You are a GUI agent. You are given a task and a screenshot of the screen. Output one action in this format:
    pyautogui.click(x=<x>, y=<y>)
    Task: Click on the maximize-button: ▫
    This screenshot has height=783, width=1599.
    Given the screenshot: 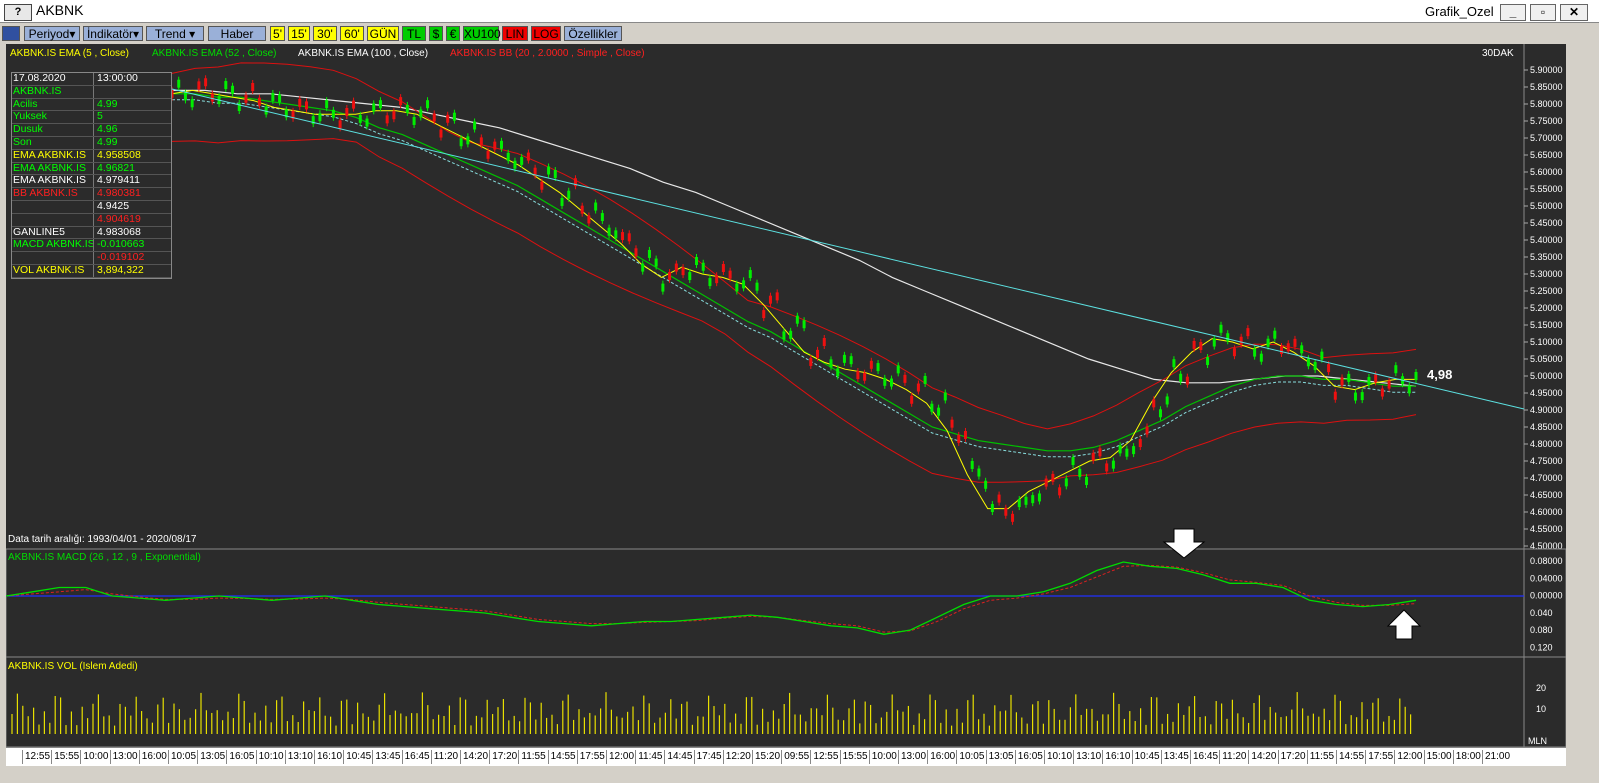 What is the action you would take?
    pyautogui.click(x=1543, y=12)
    